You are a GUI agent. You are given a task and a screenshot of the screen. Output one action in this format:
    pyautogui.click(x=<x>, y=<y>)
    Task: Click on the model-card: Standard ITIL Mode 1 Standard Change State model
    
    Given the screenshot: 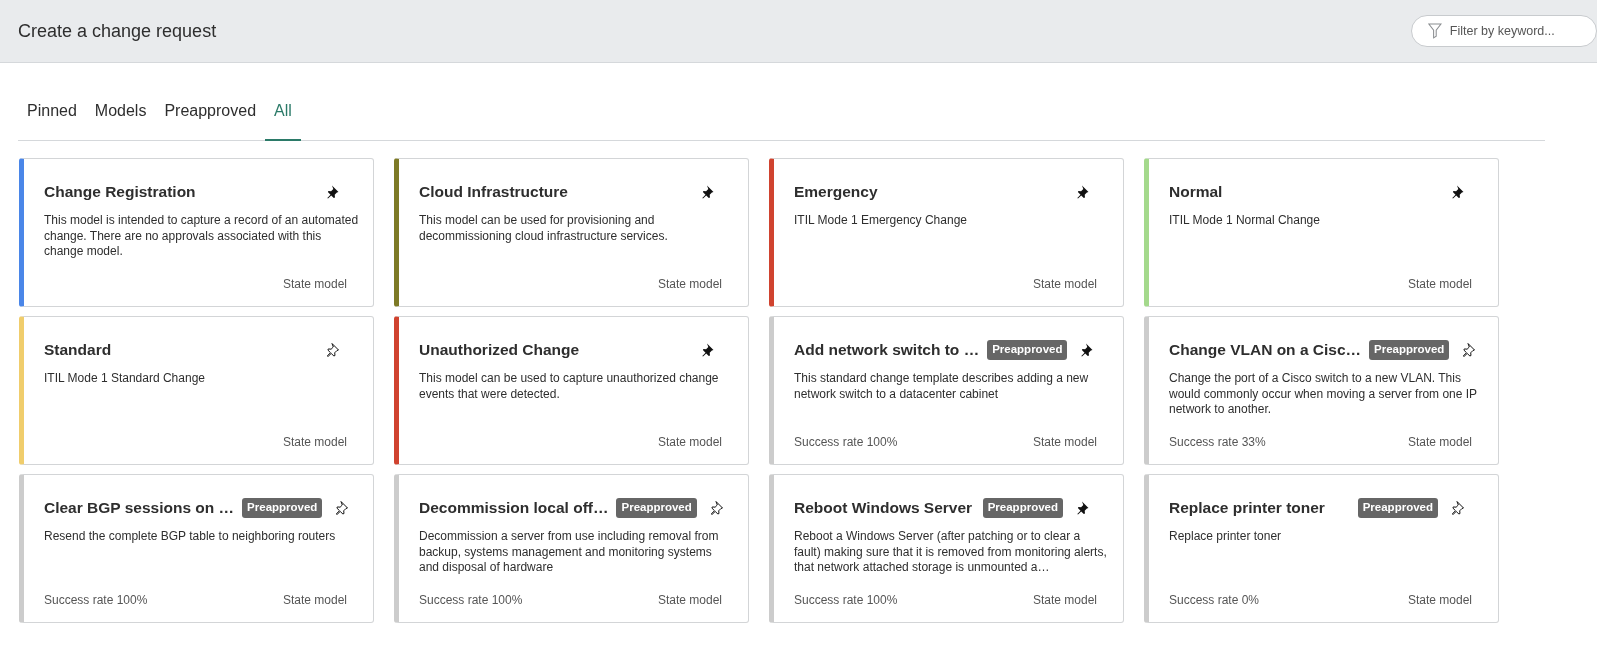 What is the action you would take?
    pyautogui.click(x=196, y=390)
    